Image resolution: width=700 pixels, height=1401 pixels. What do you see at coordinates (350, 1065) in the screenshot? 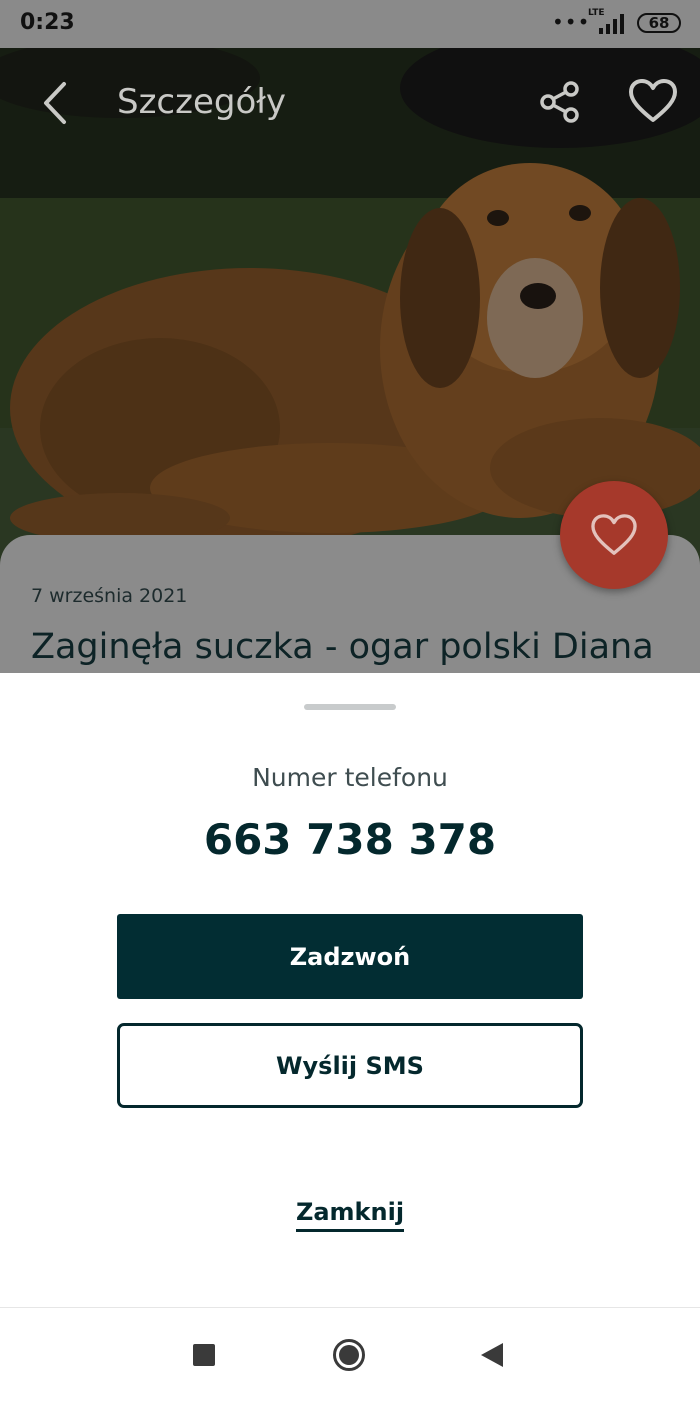
I see `send-sms-button: Wyślij SMS` at bounding box center [350, 1065].